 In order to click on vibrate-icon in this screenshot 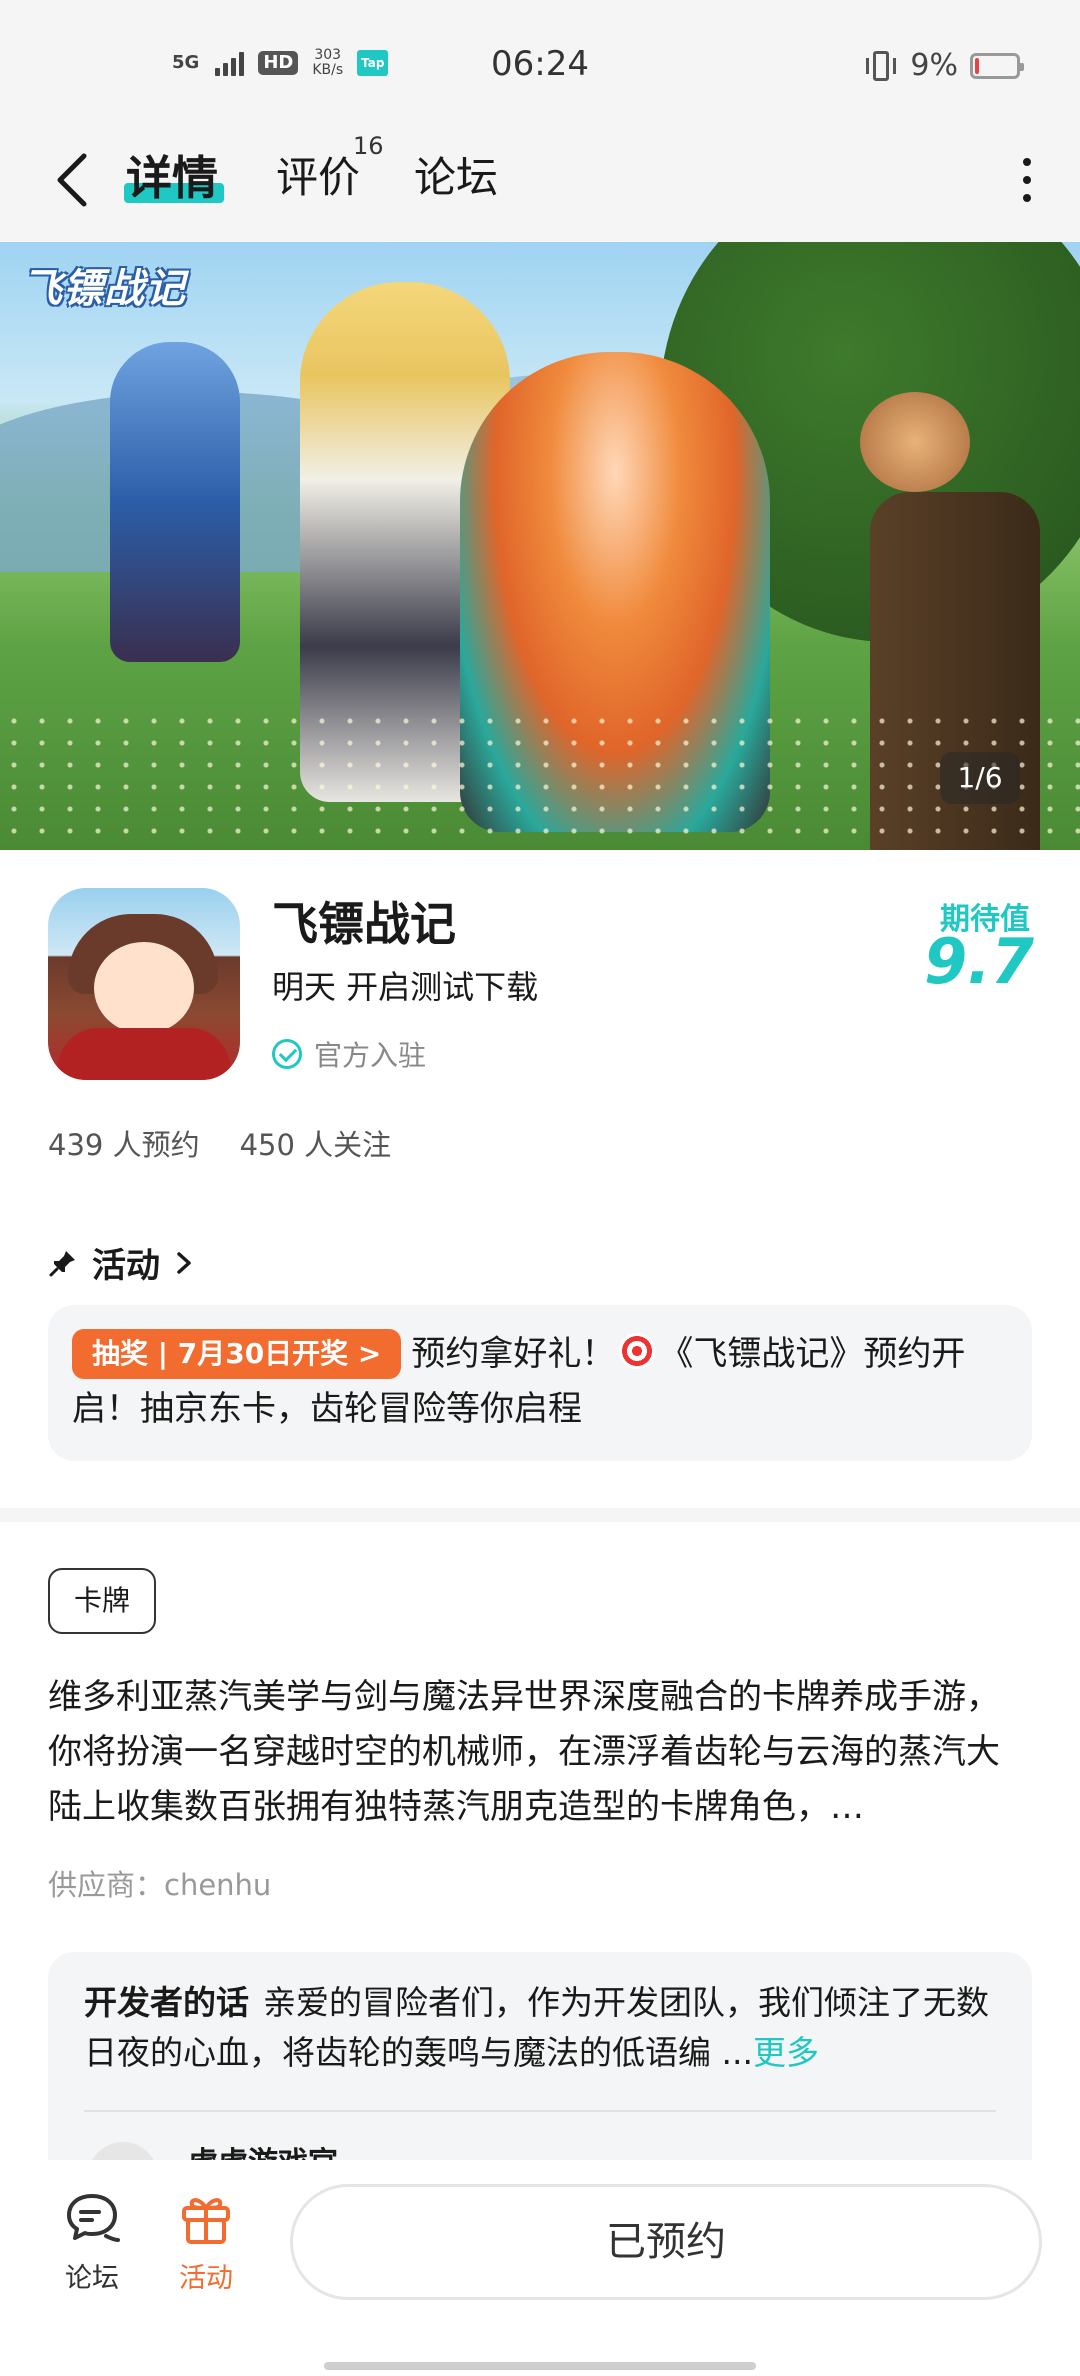, I will do `click(881, 65)`.